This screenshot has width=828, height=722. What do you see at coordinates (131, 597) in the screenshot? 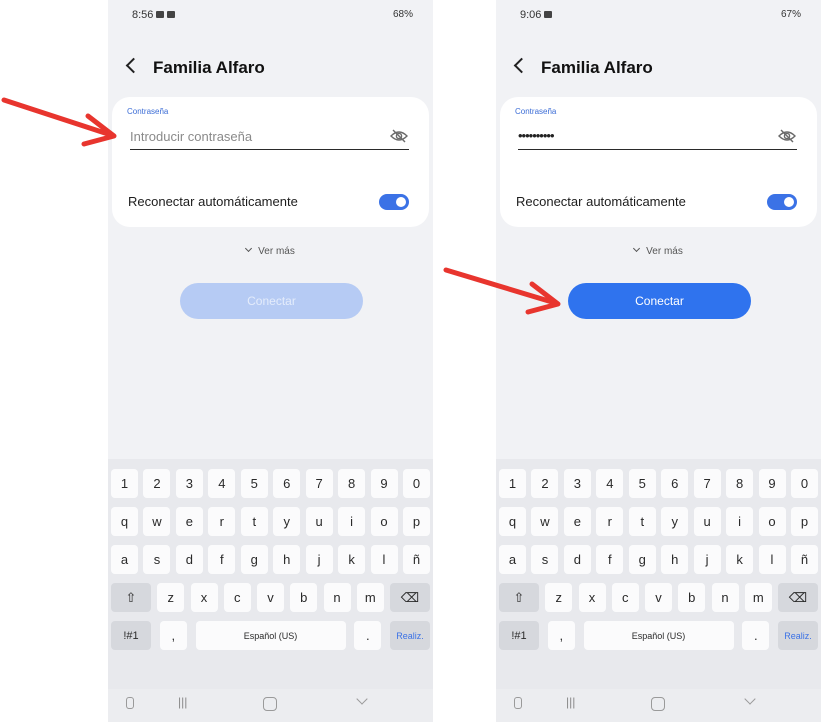
I see `shift-key: ⇧` at bounding box center [131, 597].